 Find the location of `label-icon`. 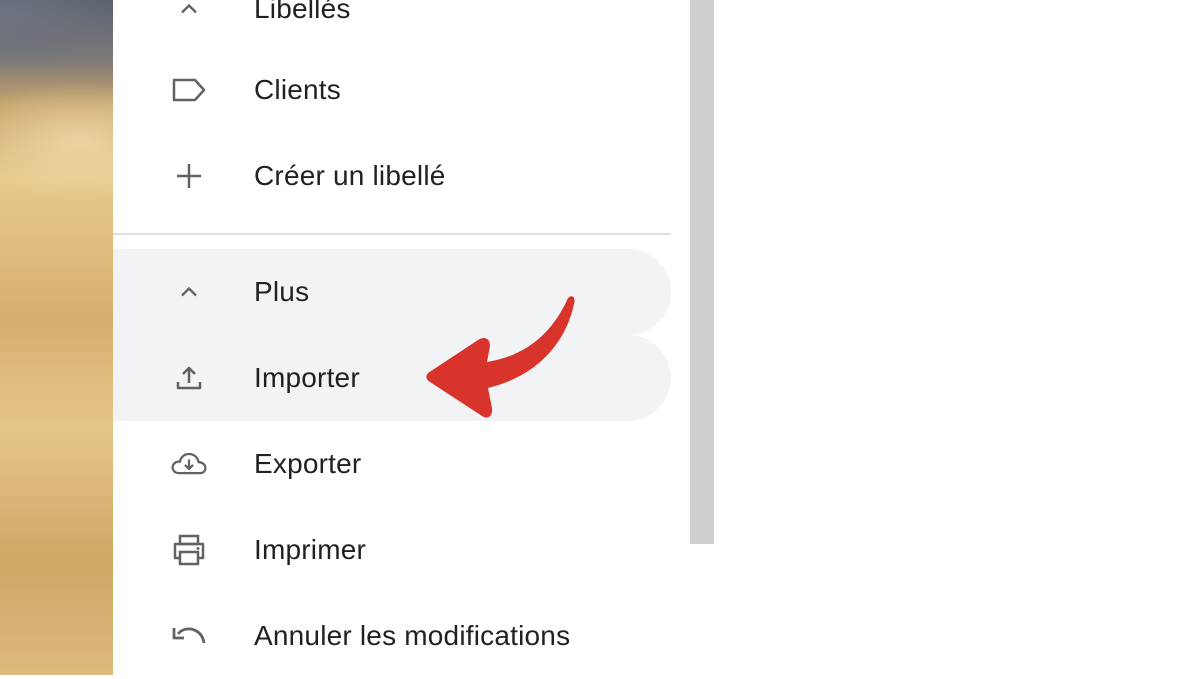

label-icon is located at coordinates (189, 90).